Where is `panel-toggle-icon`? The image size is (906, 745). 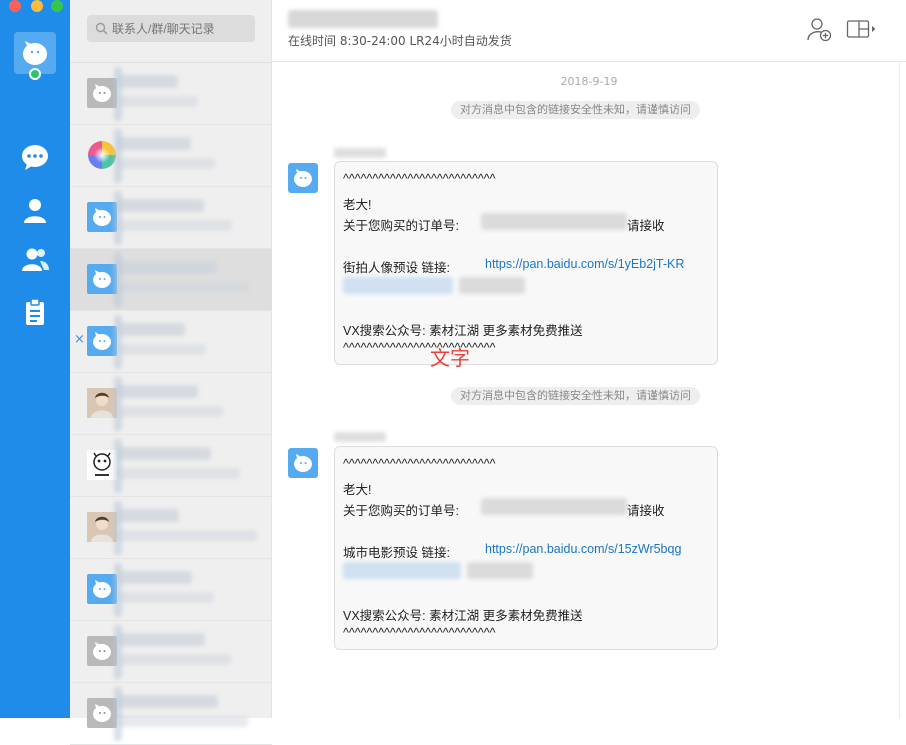
panel-toggle-icon is located at coordinates (862, 29).